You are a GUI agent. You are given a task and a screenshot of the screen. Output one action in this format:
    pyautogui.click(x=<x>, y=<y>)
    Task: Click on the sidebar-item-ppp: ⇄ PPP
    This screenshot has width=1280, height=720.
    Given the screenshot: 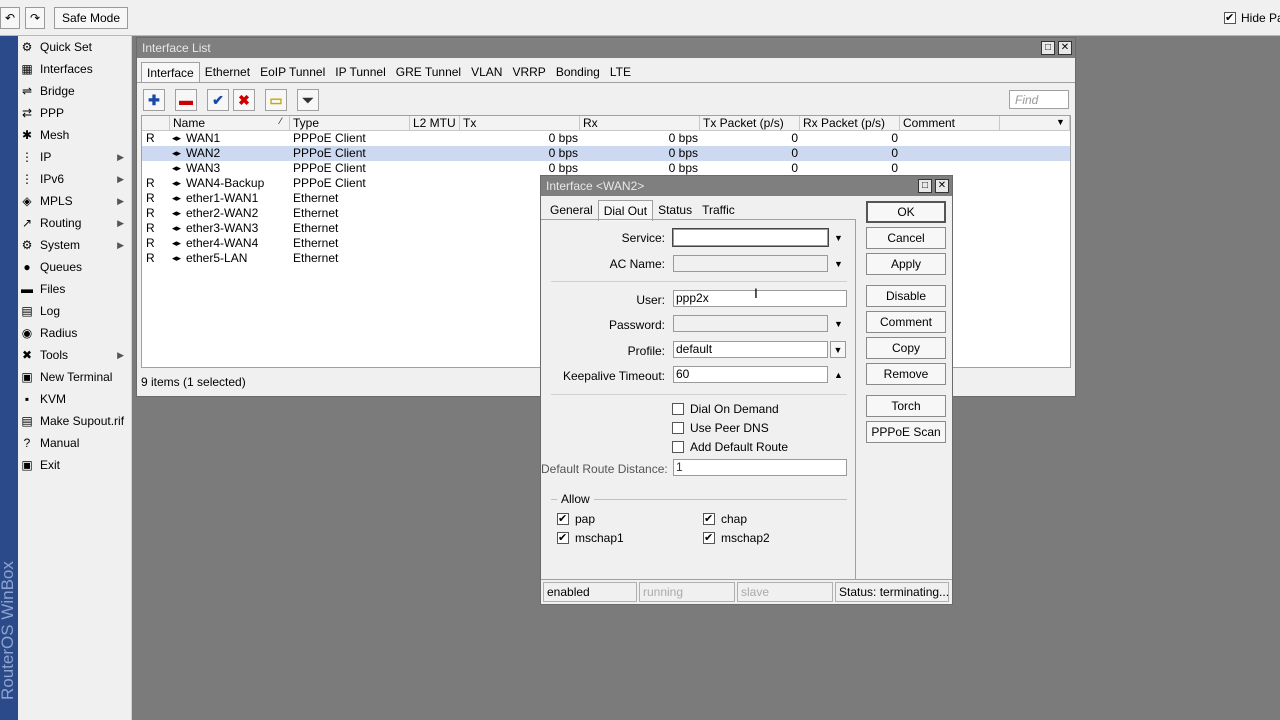 What is the action you would take?
    pyautogui.click(x=75, y=113)
    